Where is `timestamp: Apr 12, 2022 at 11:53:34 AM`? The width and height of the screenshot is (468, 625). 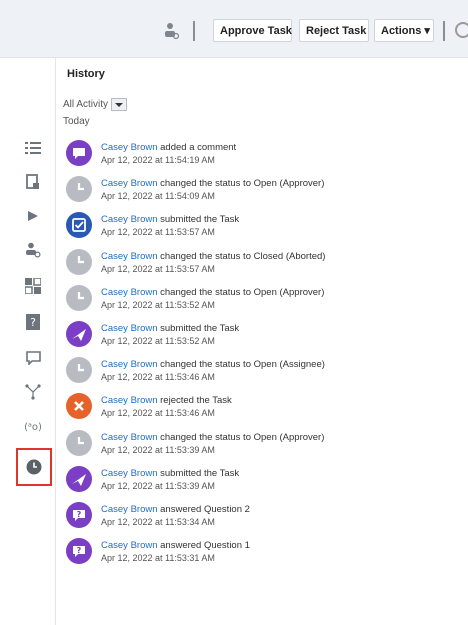
timestamp: Apr 12, 2022 at 11:53:34 AM is located at coordinates (158, 522).